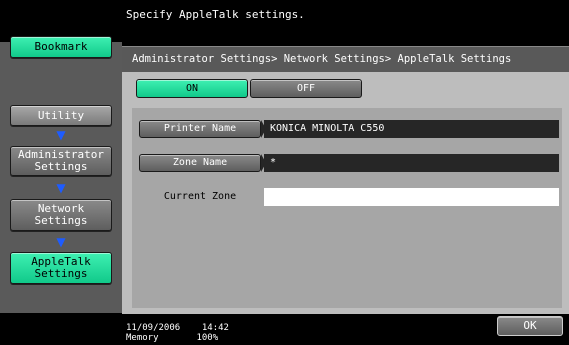 This screenshot has height=345, width=569. I want to click on on-button: ON, so click(192, 88).